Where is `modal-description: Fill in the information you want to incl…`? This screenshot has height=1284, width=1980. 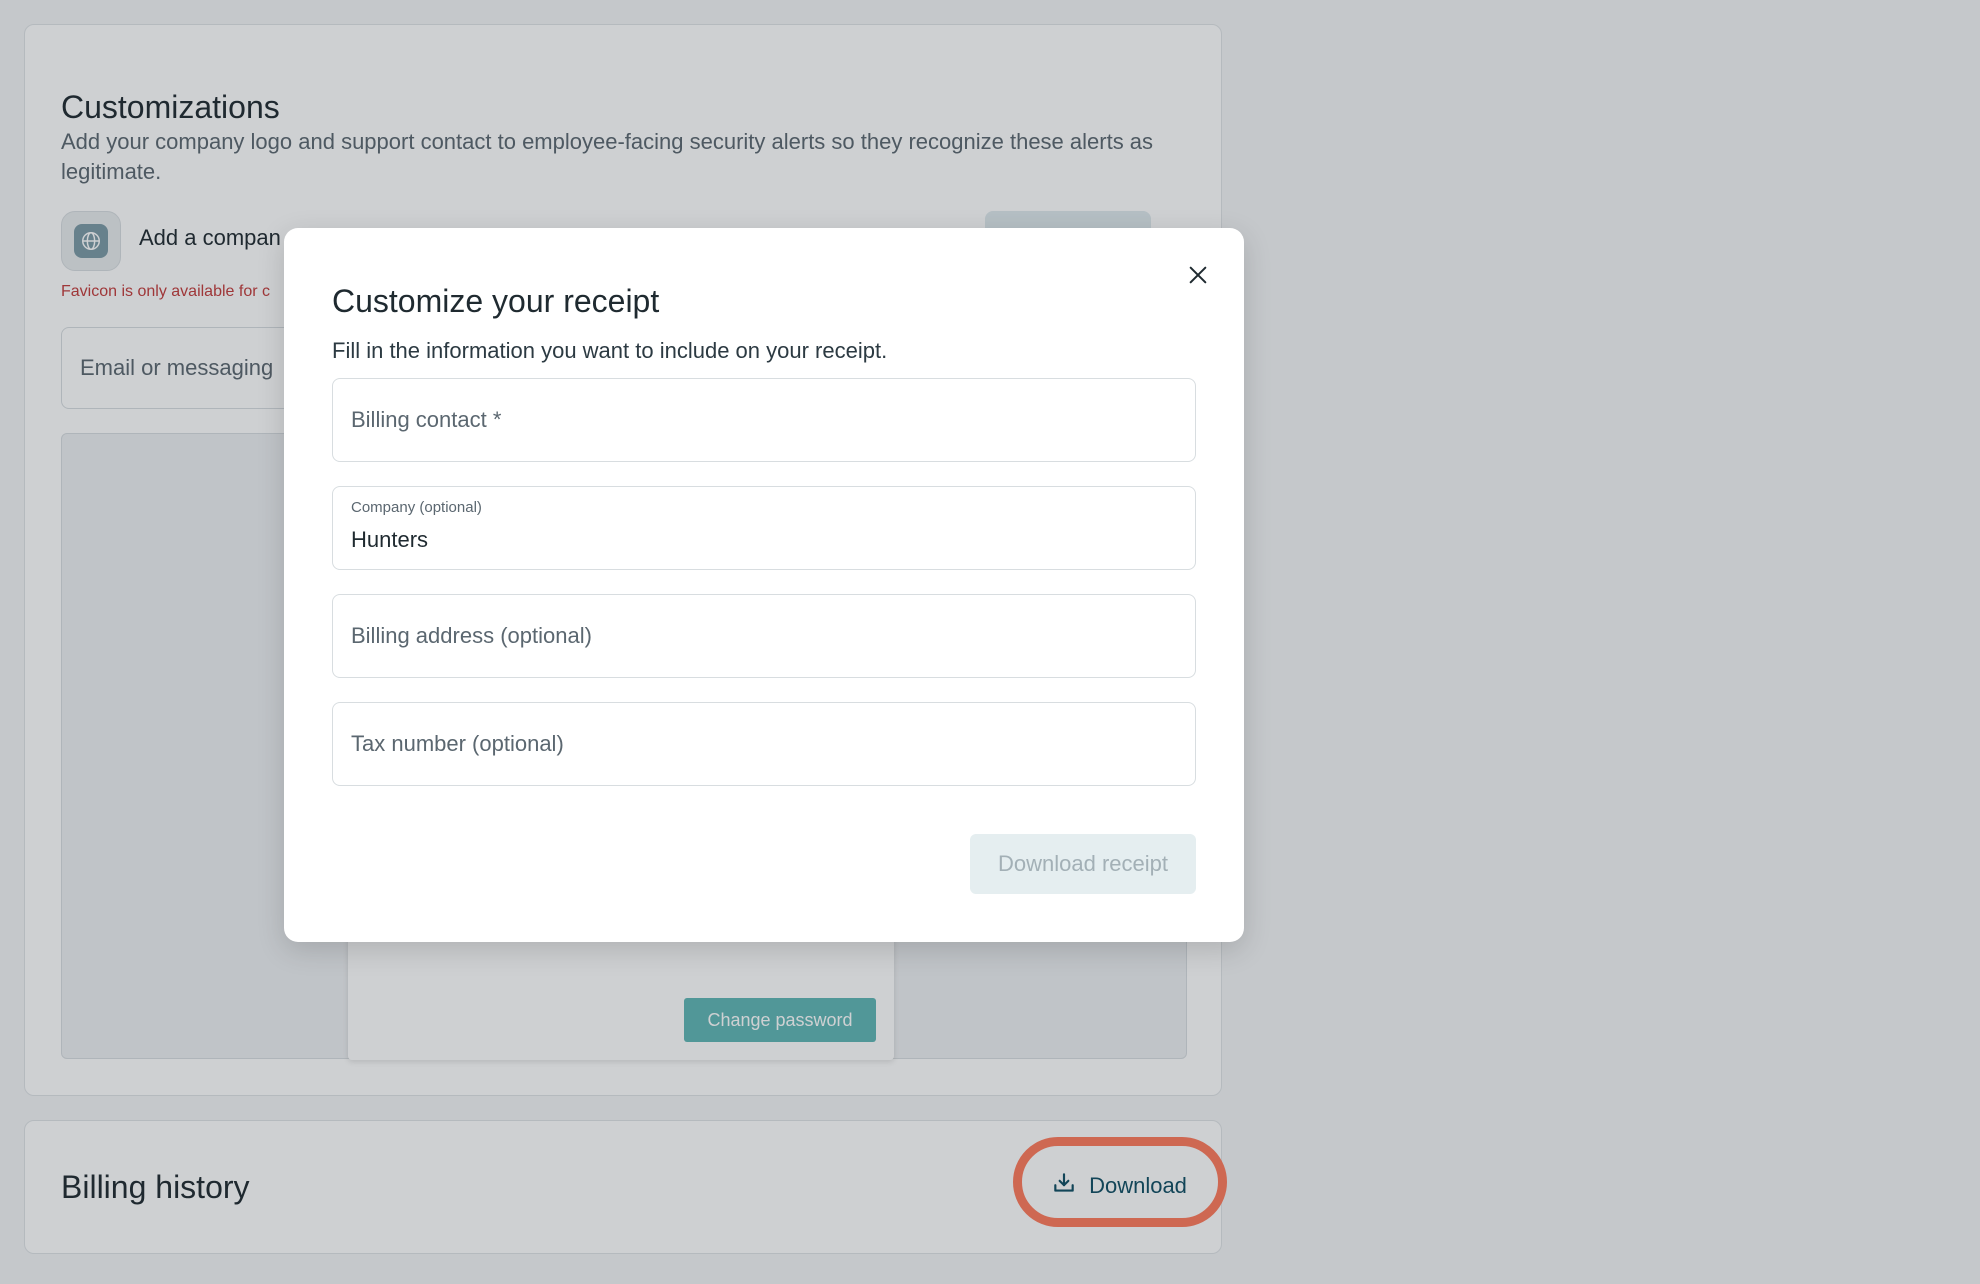 modal-description: Fill in the information you want to incl… is located at coordinates (610, 350).